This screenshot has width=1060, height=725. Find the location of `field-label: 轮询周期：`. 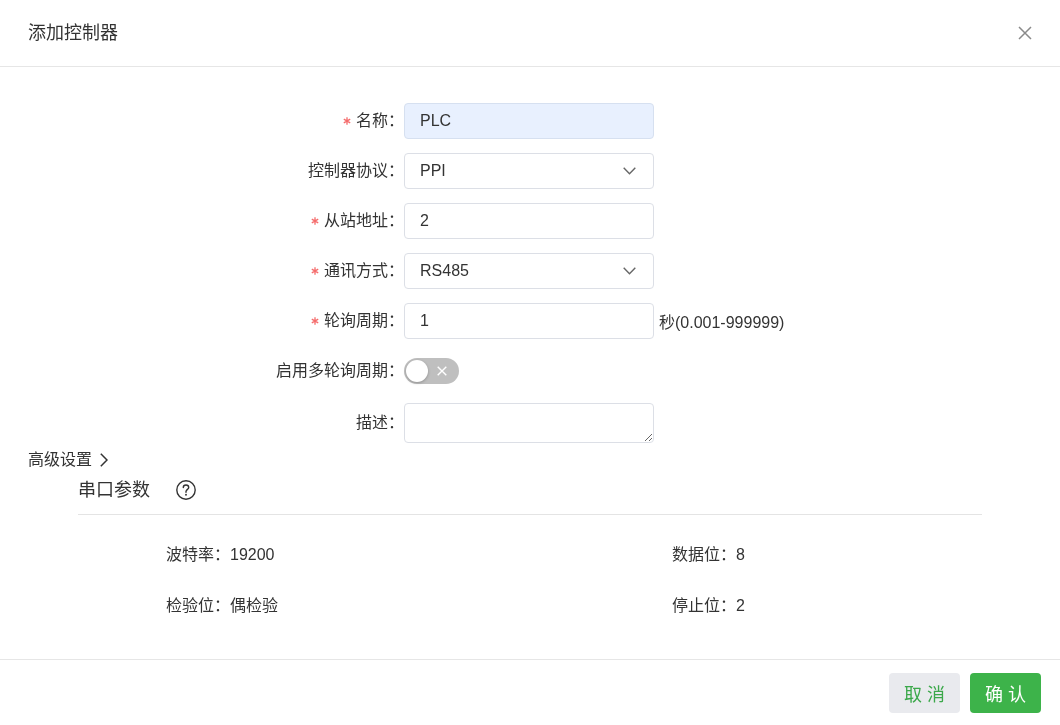

field-label: 轮询周期： is located at coordinates (364, 321).